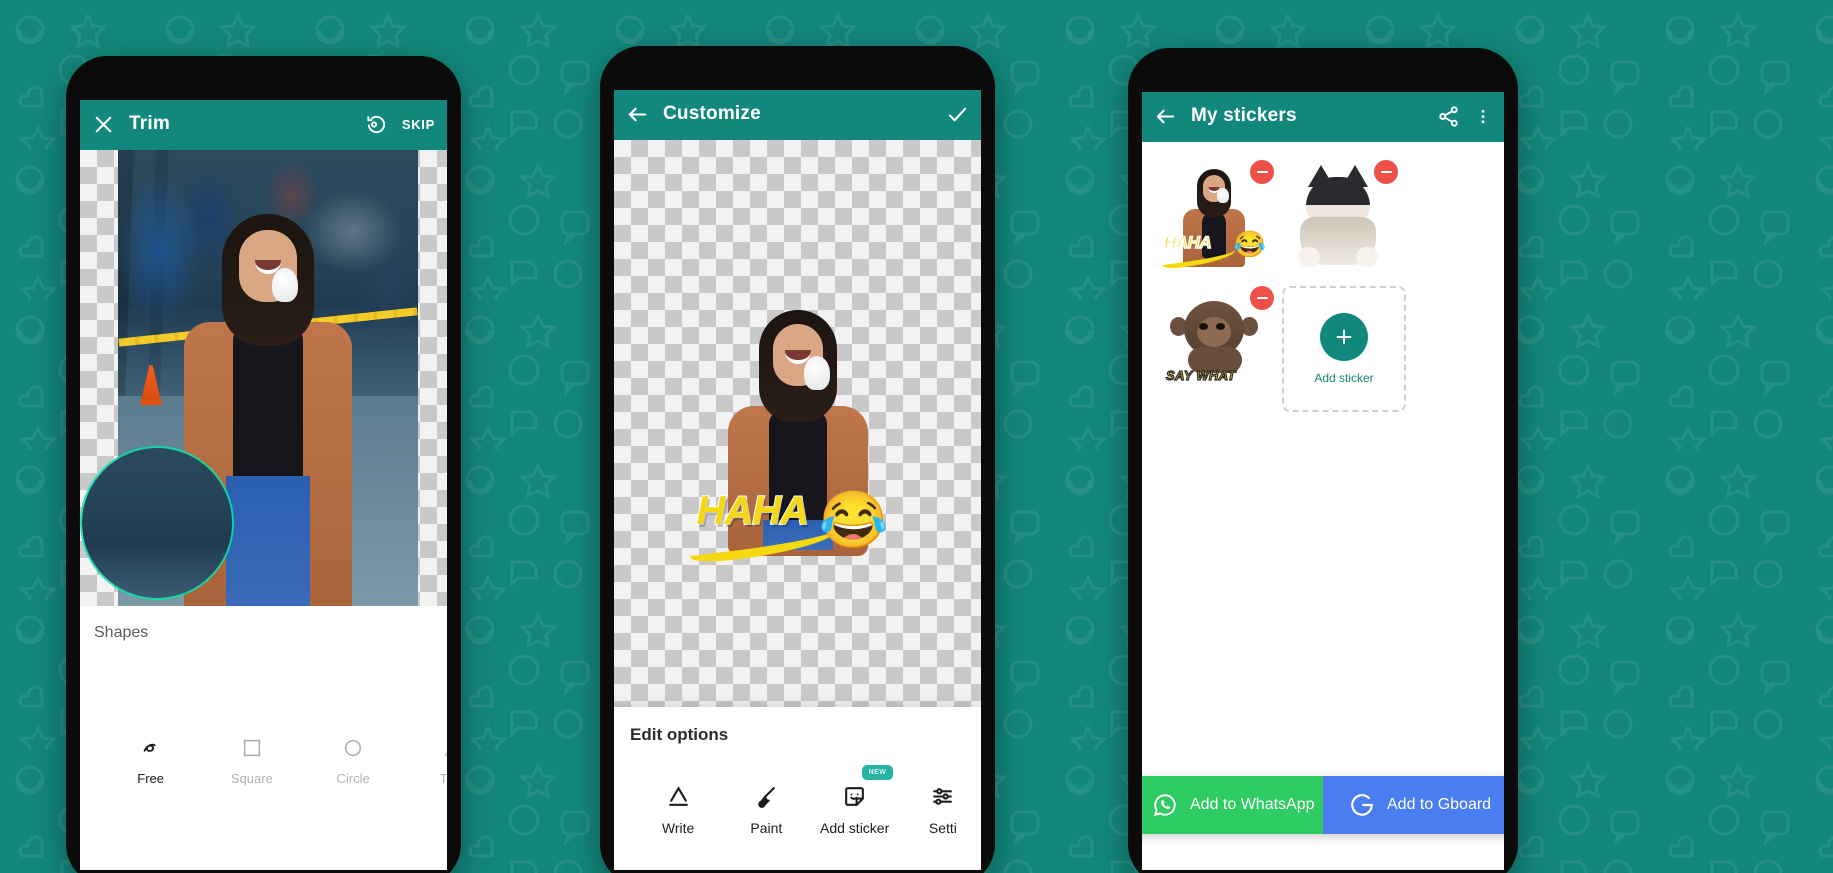  What do you see at coordinates (766, 828) in the screenshot?
I see `edit-option-label: Paint` at bounding box center [766, 828].